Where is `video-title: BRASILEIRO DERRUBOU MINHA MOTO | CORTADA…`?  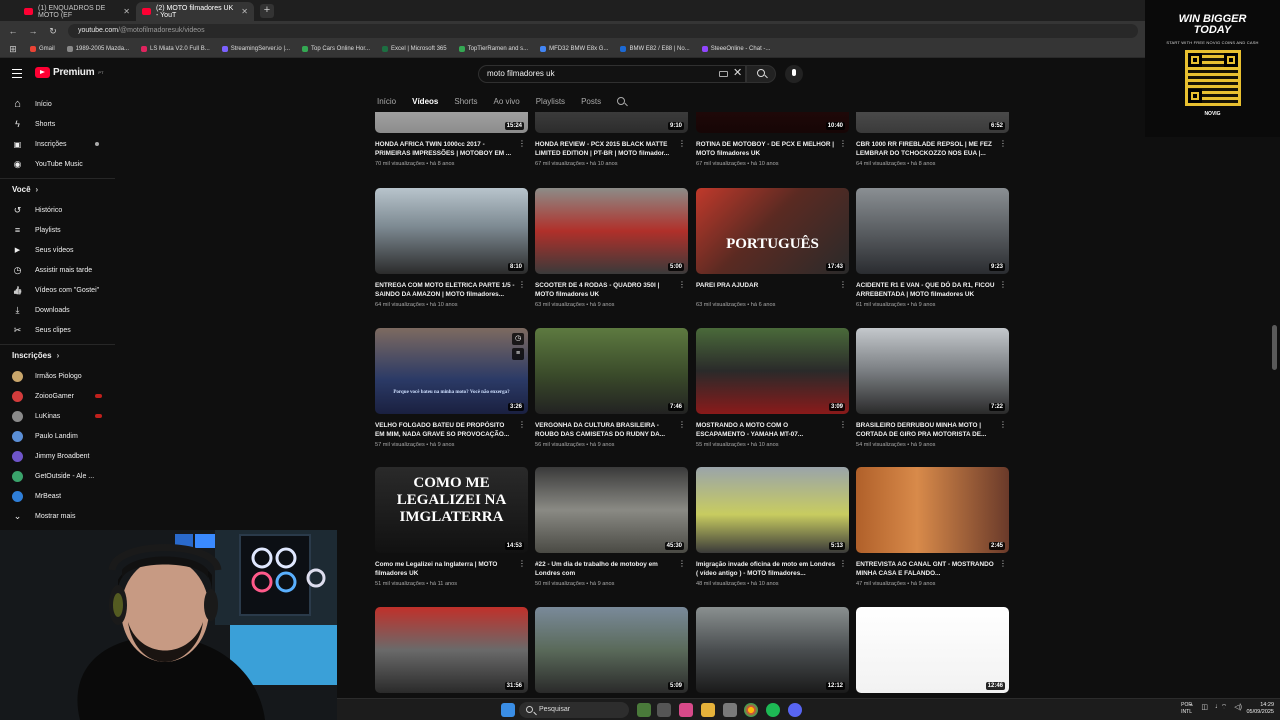
video-title: BRASILEIRO DERRUBOU MINHA MOTO | CORTADA… is located at coordinates (926, 430).